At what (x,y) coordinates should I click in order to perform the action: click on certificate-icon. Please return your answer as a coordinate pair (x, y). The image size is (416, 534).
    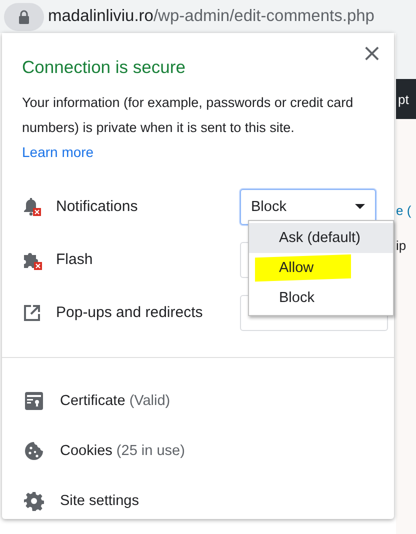
    Looking at the image, I should click on (34, 401).